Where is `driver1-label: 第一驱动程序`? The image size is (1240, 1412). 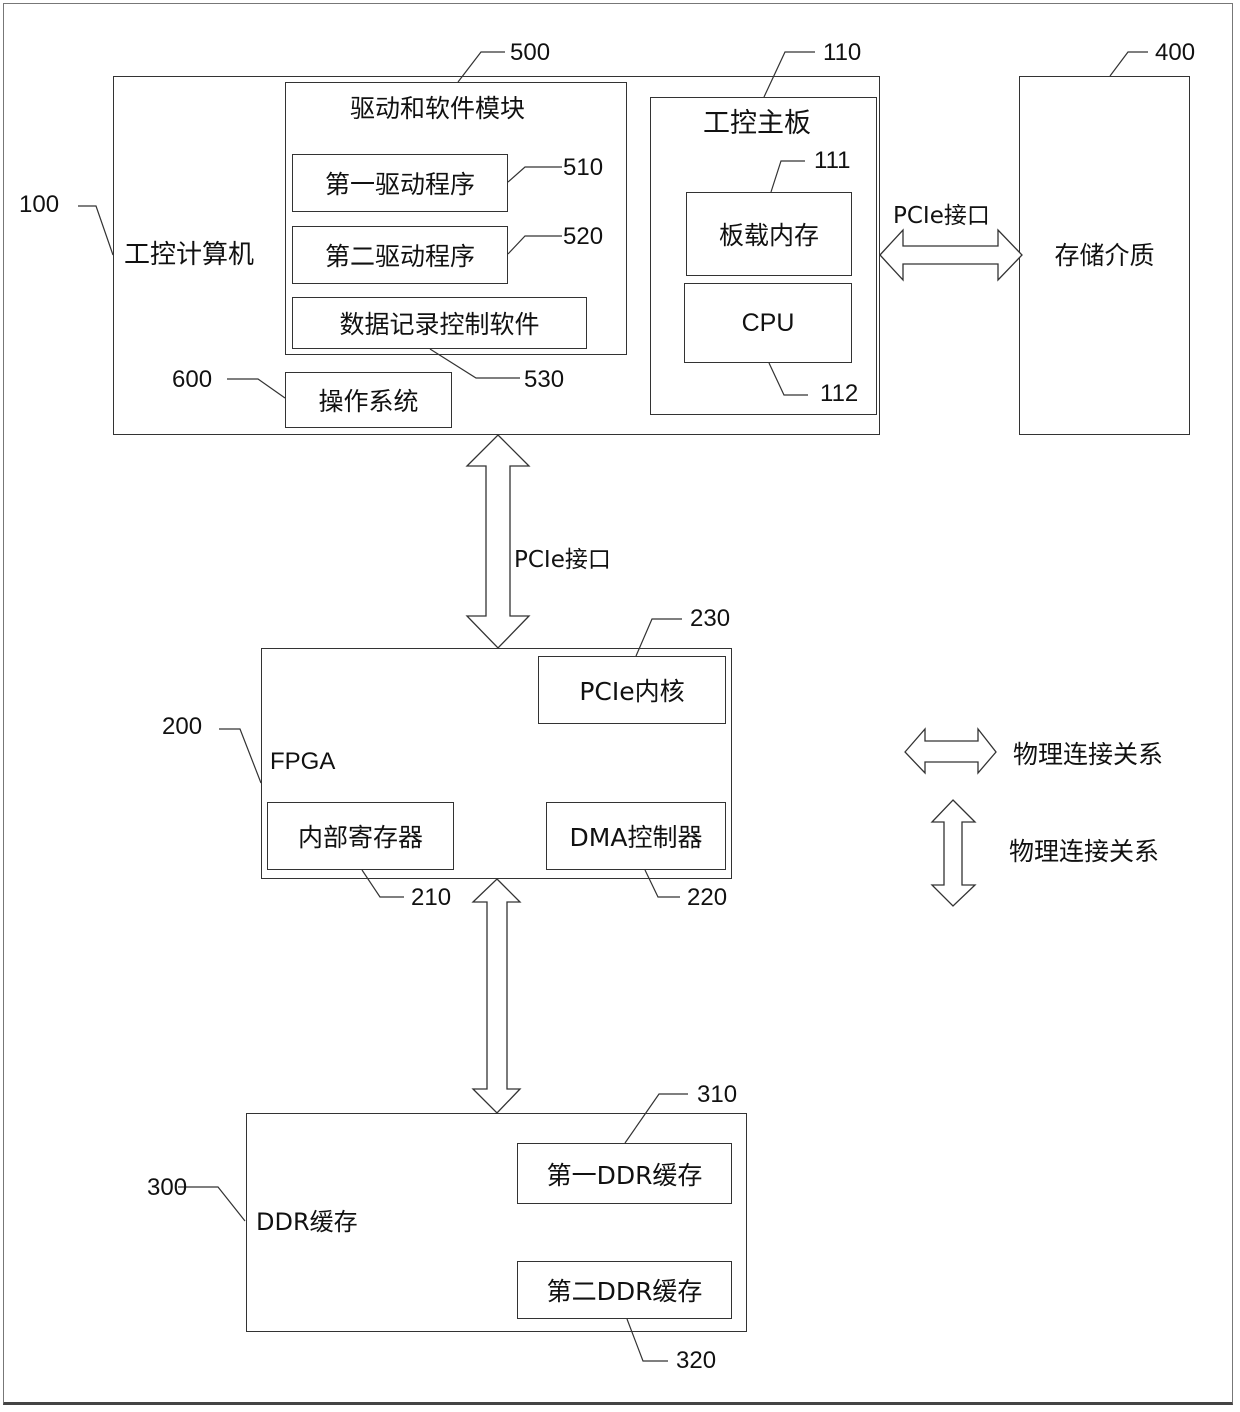 driver1-label: 第一驱动程序 is located at coordinates (399, 184).